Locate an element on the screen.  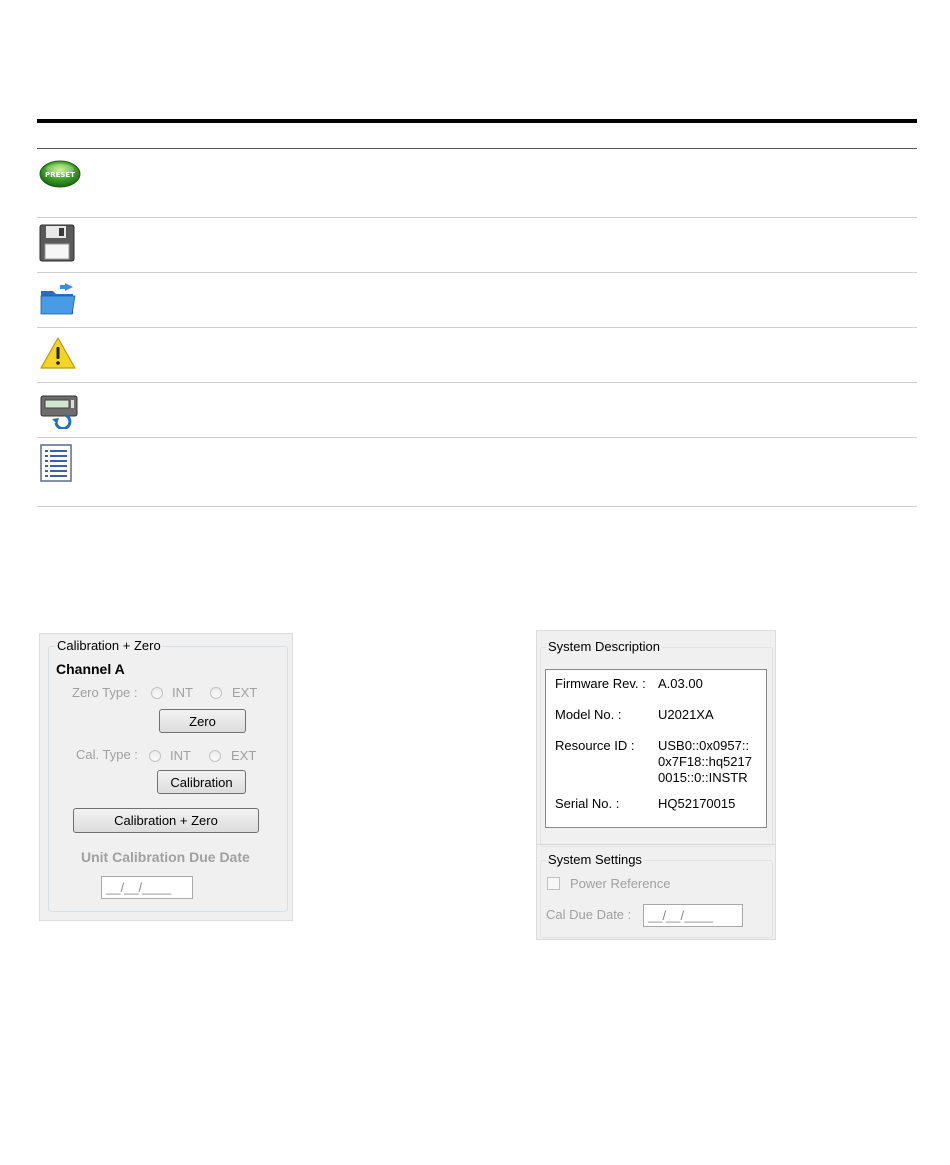
power-reference-checkbox is located at coordinates (553, 883).